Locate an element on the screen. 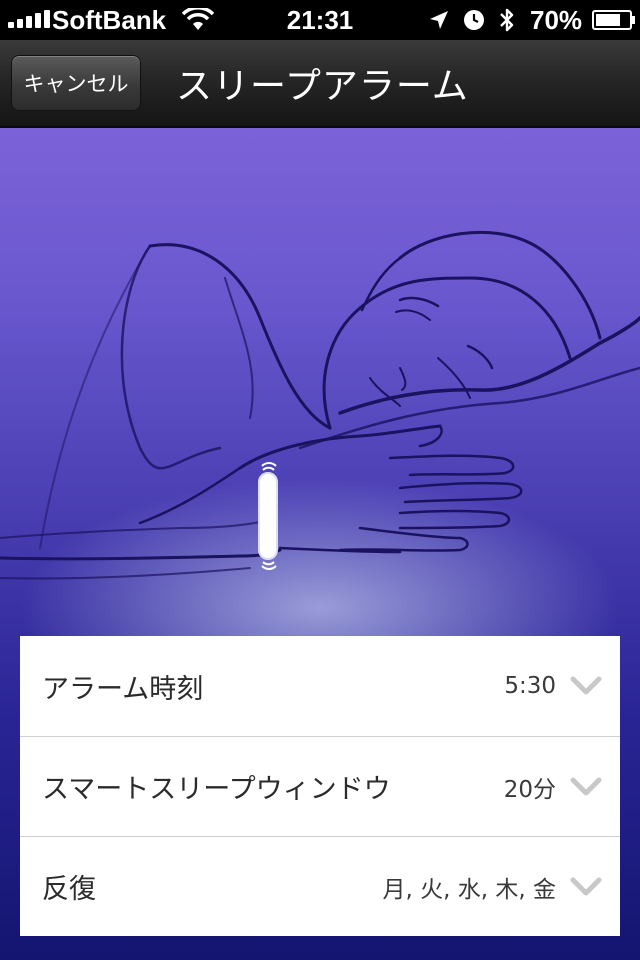  repeat-row: 反復 月, 火, 水, 木, 金 is located at coordinates (320, 886).